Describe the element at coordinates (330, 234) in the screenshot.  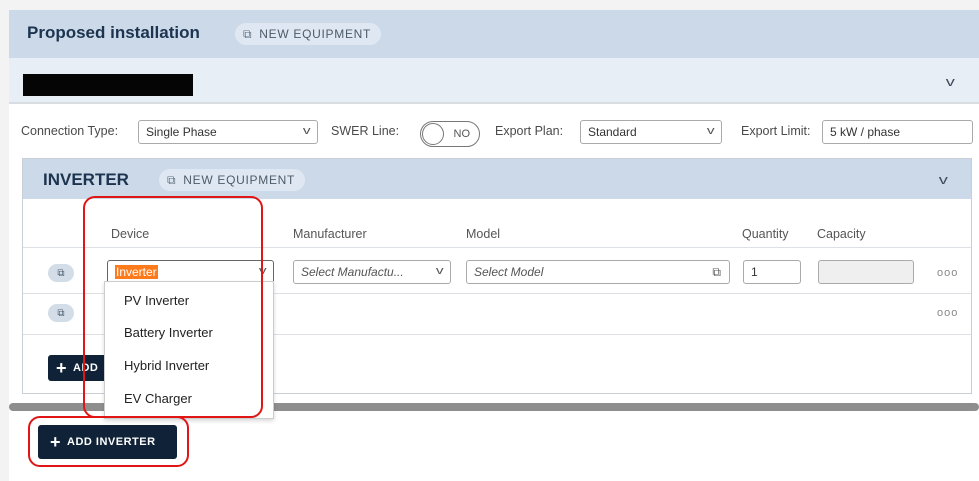
I see `column-header-manufacturer: Manufacturer` at that location.